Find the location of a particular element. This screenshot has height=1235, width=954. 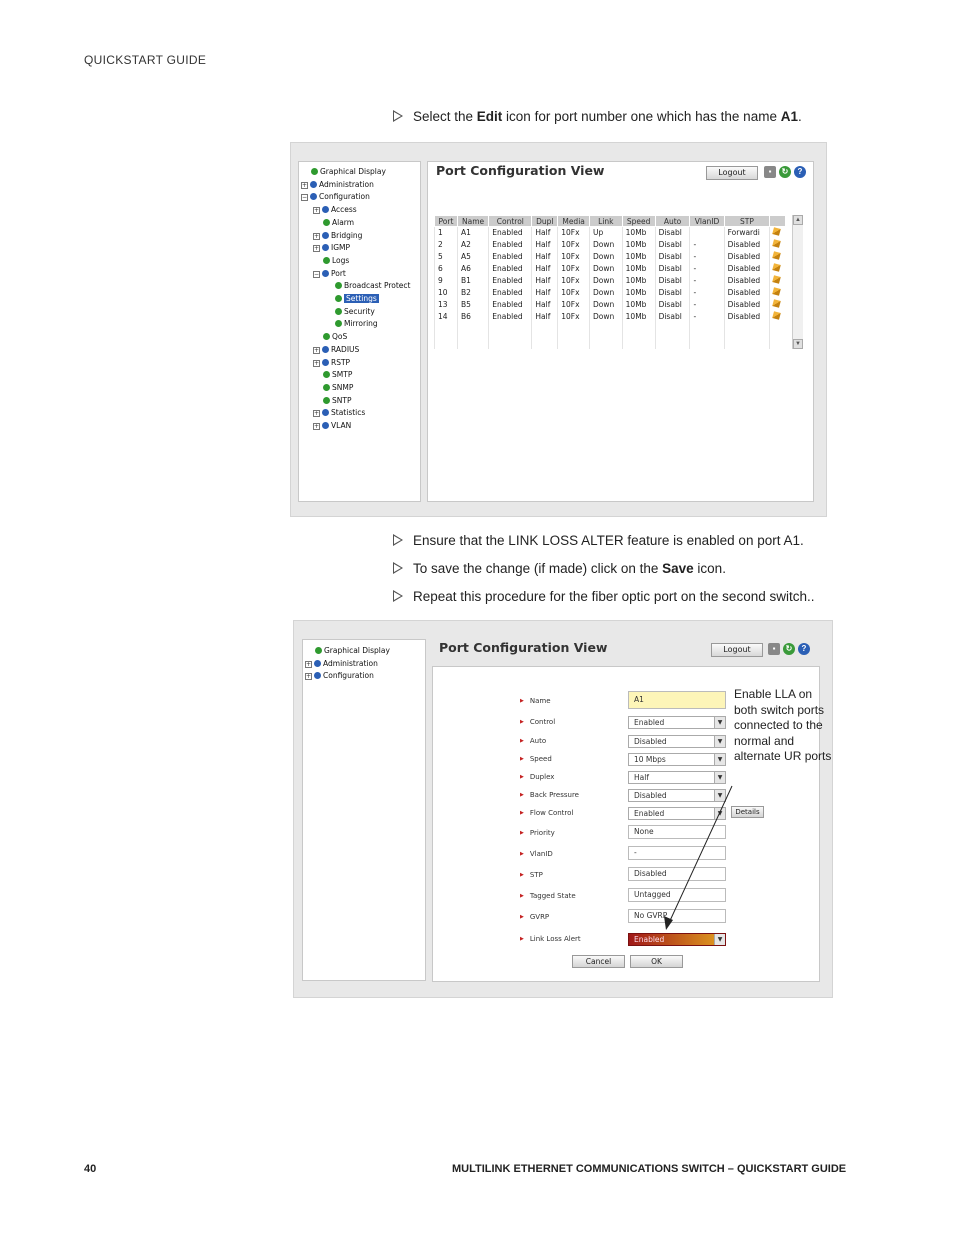

callout-arrow-line is located at coordinates (700, 855).